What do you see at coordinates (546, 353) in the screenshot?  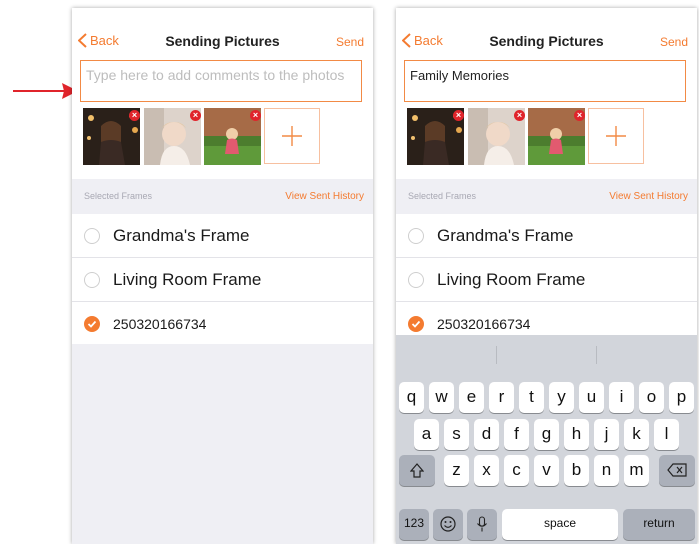 I see `predictive-text-bar` at bounding box center [546, 353].